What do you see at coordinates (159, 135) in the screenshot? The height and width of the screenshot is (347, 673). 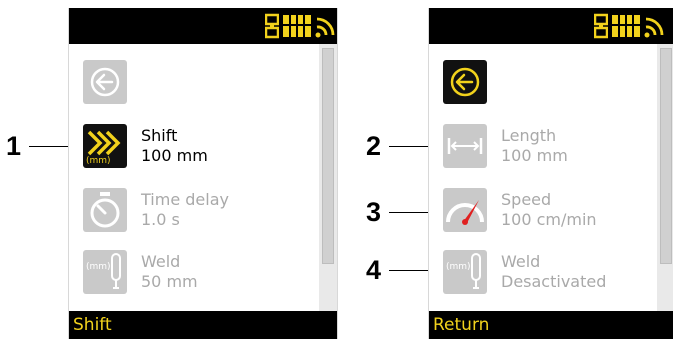 I see `shift-title: Shift` at bounding box center [159, 135].